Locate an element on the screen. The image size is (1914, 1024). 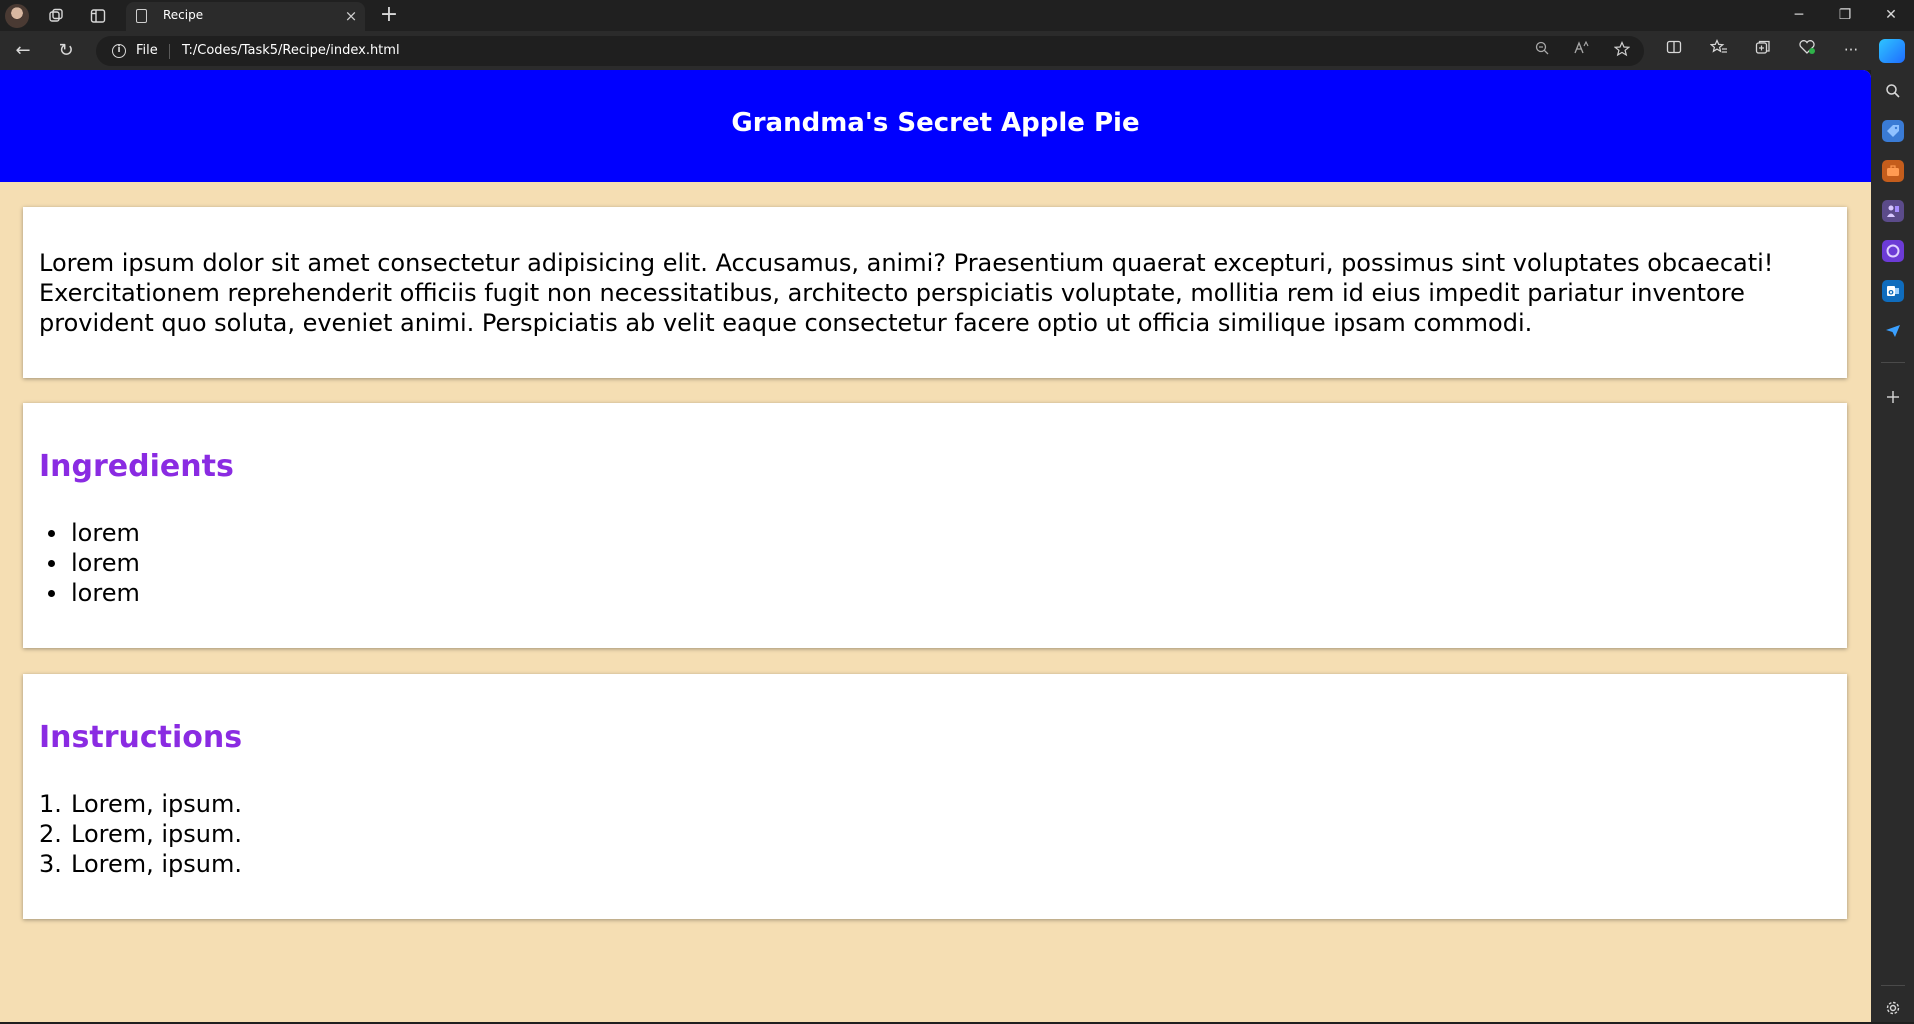
collections-icon is located at coordinates (1763, 50).